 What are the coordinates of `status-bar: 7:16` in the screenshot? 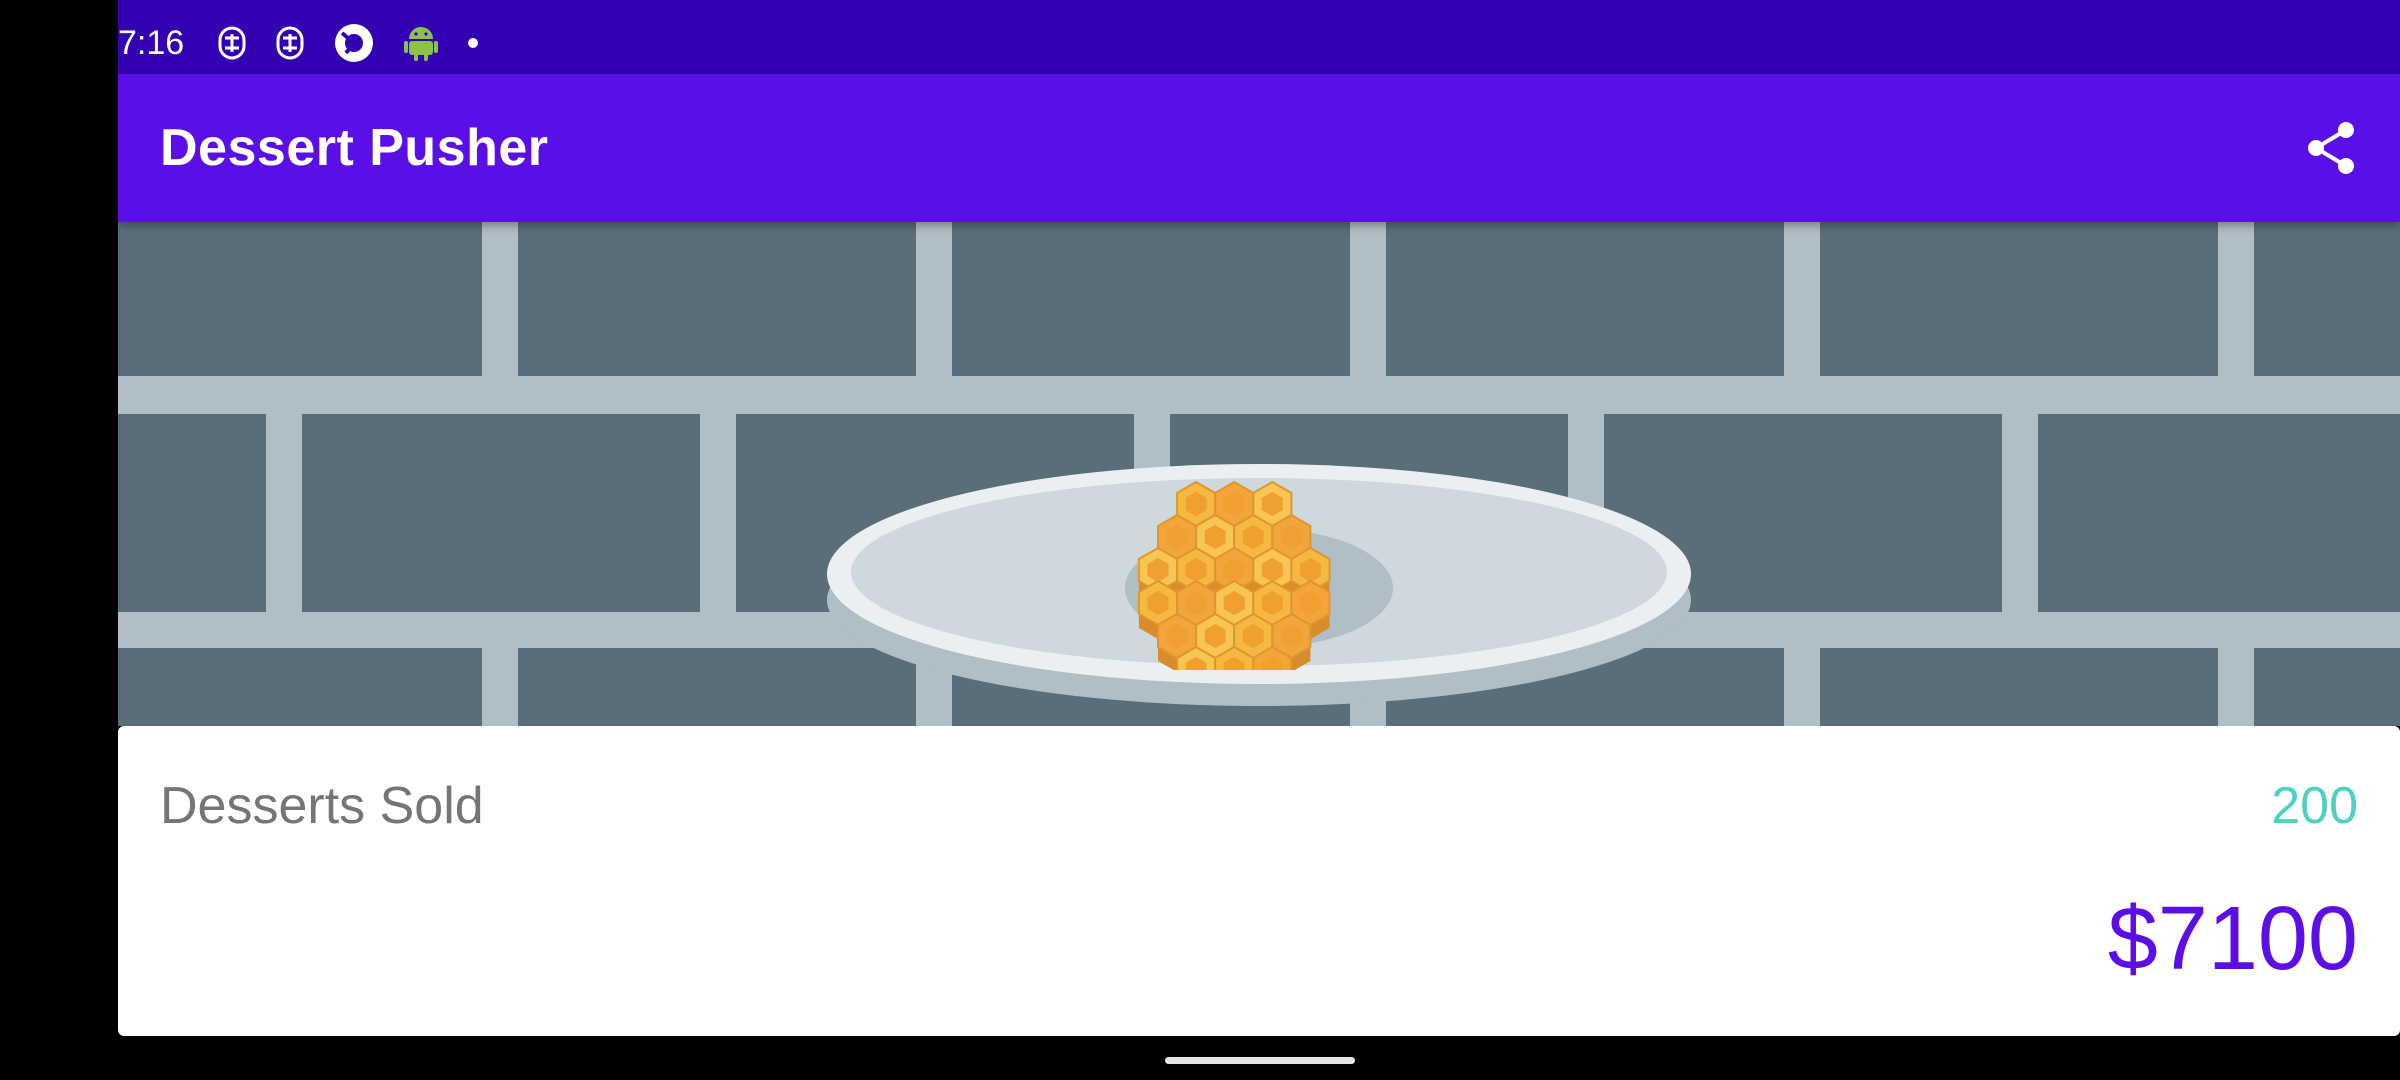 It's located at (1259, 37).